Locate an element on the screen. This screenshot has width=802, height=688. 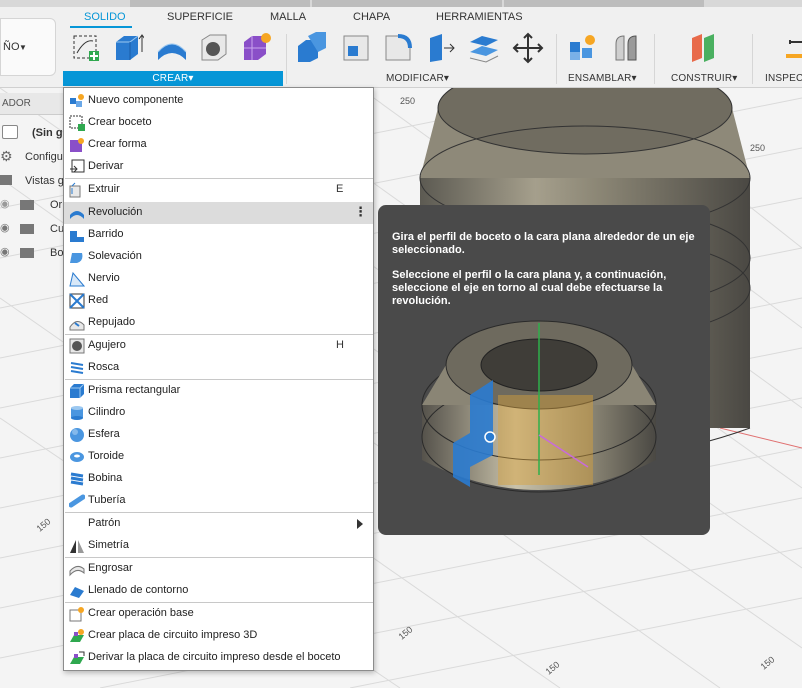
shell-icon is located at coordinates (442, 48).